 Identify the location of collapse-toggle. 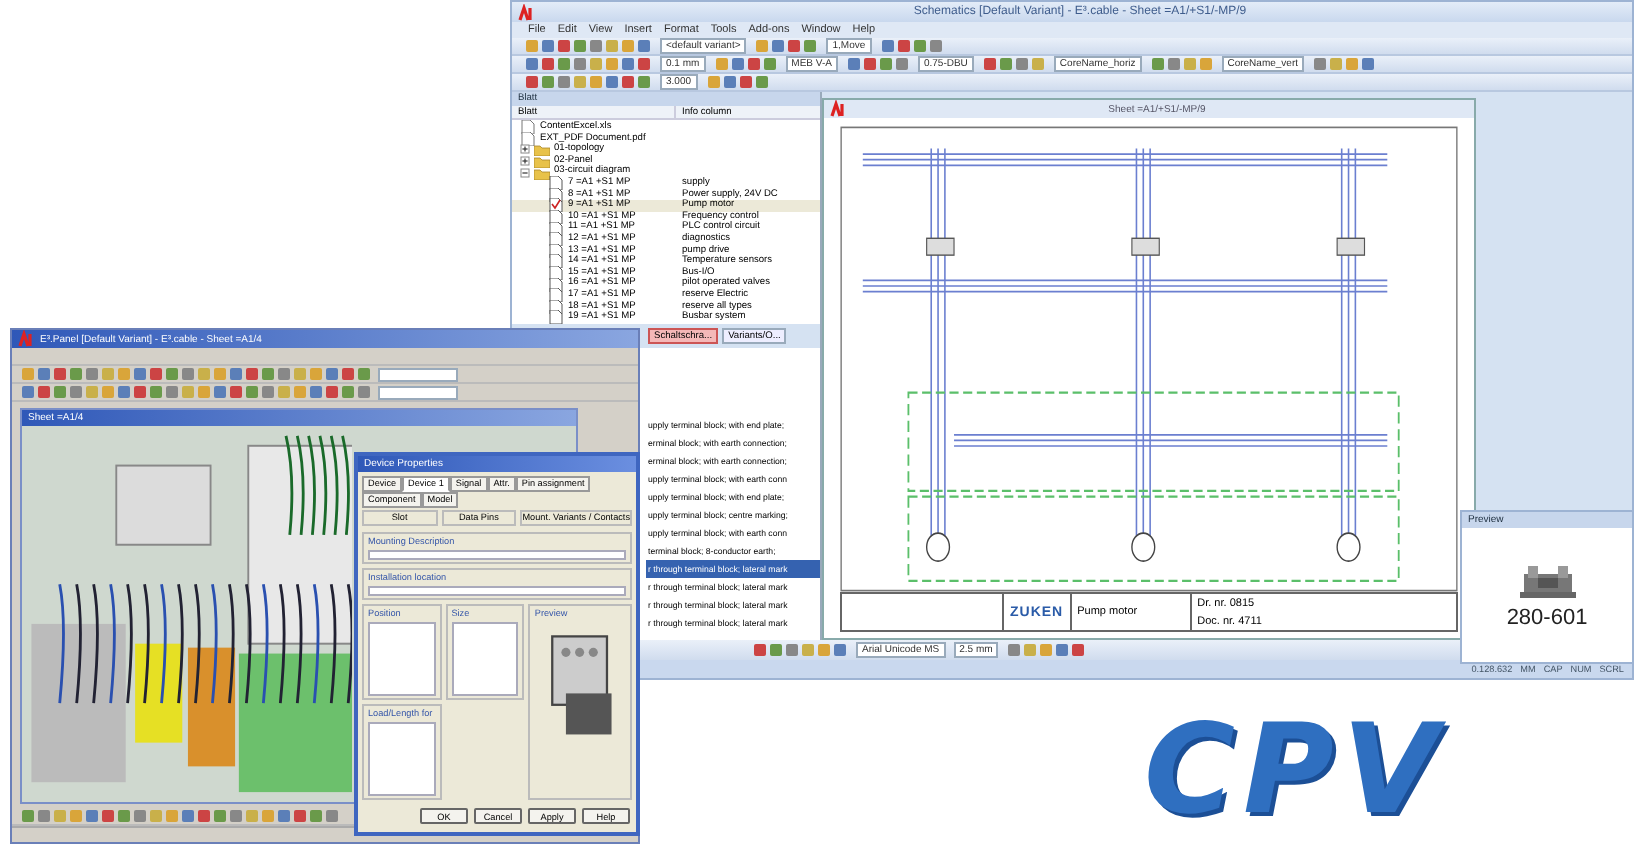
(525, 172).